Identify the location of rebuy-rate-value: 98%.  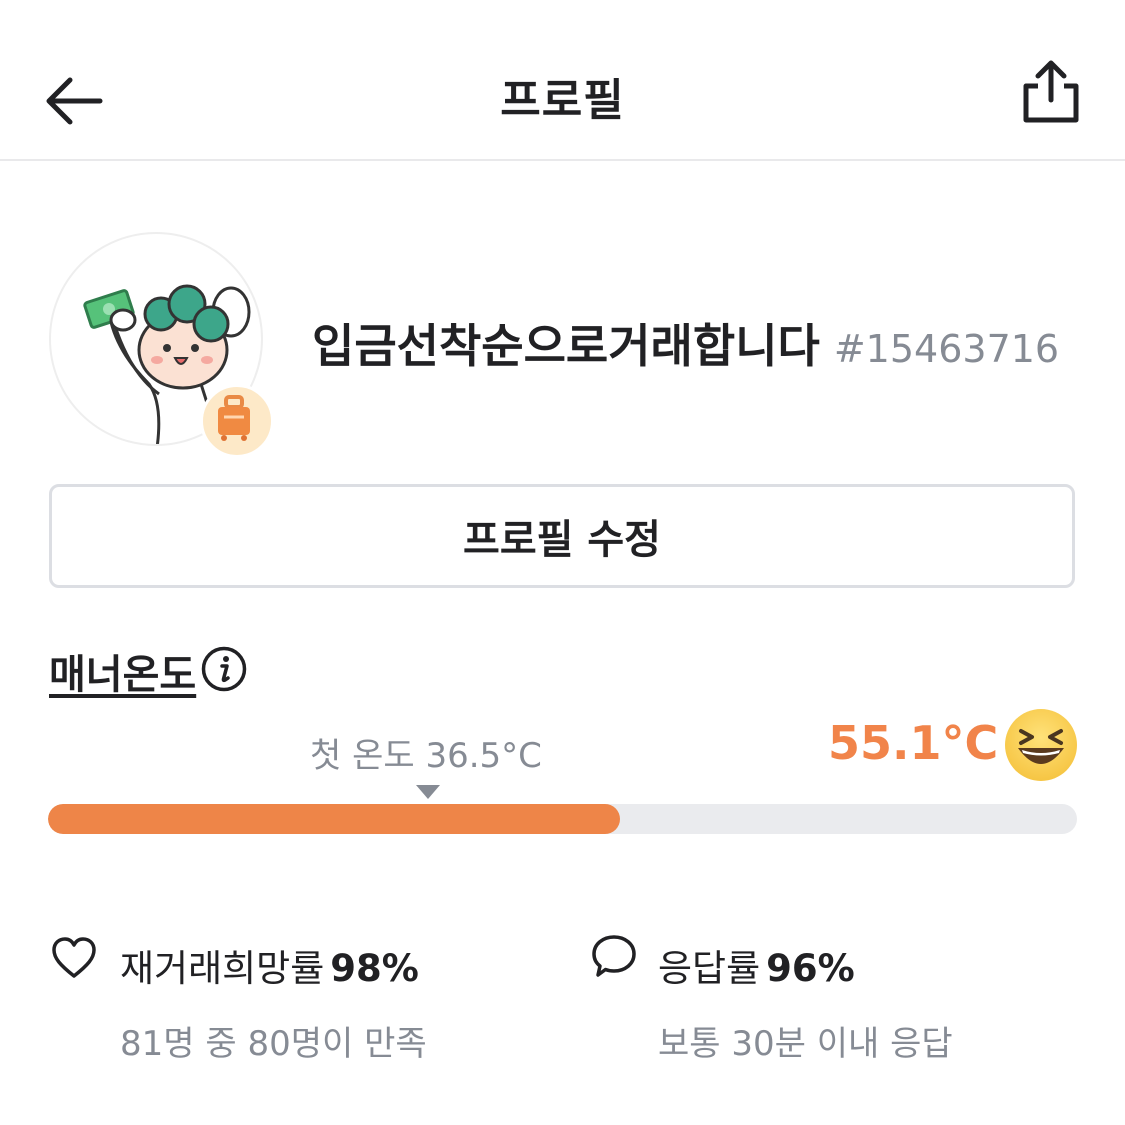
(374, 968).